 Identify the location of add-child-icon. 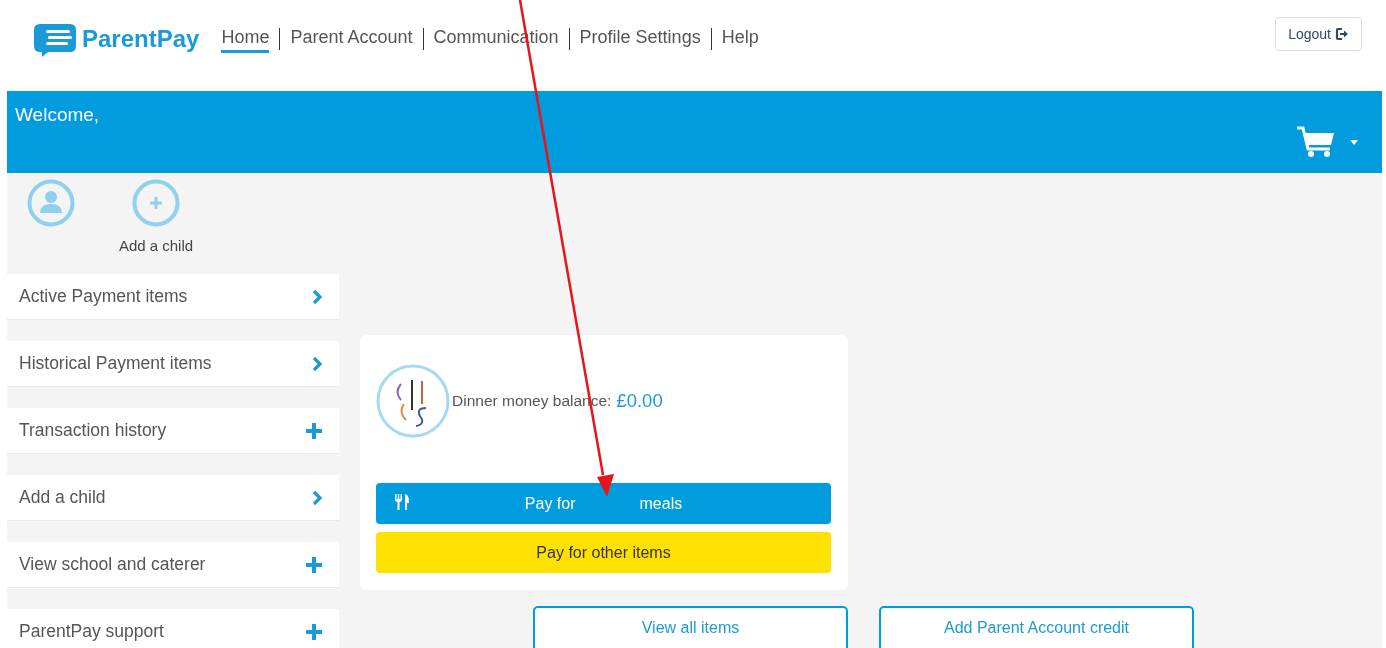
(156, 203).